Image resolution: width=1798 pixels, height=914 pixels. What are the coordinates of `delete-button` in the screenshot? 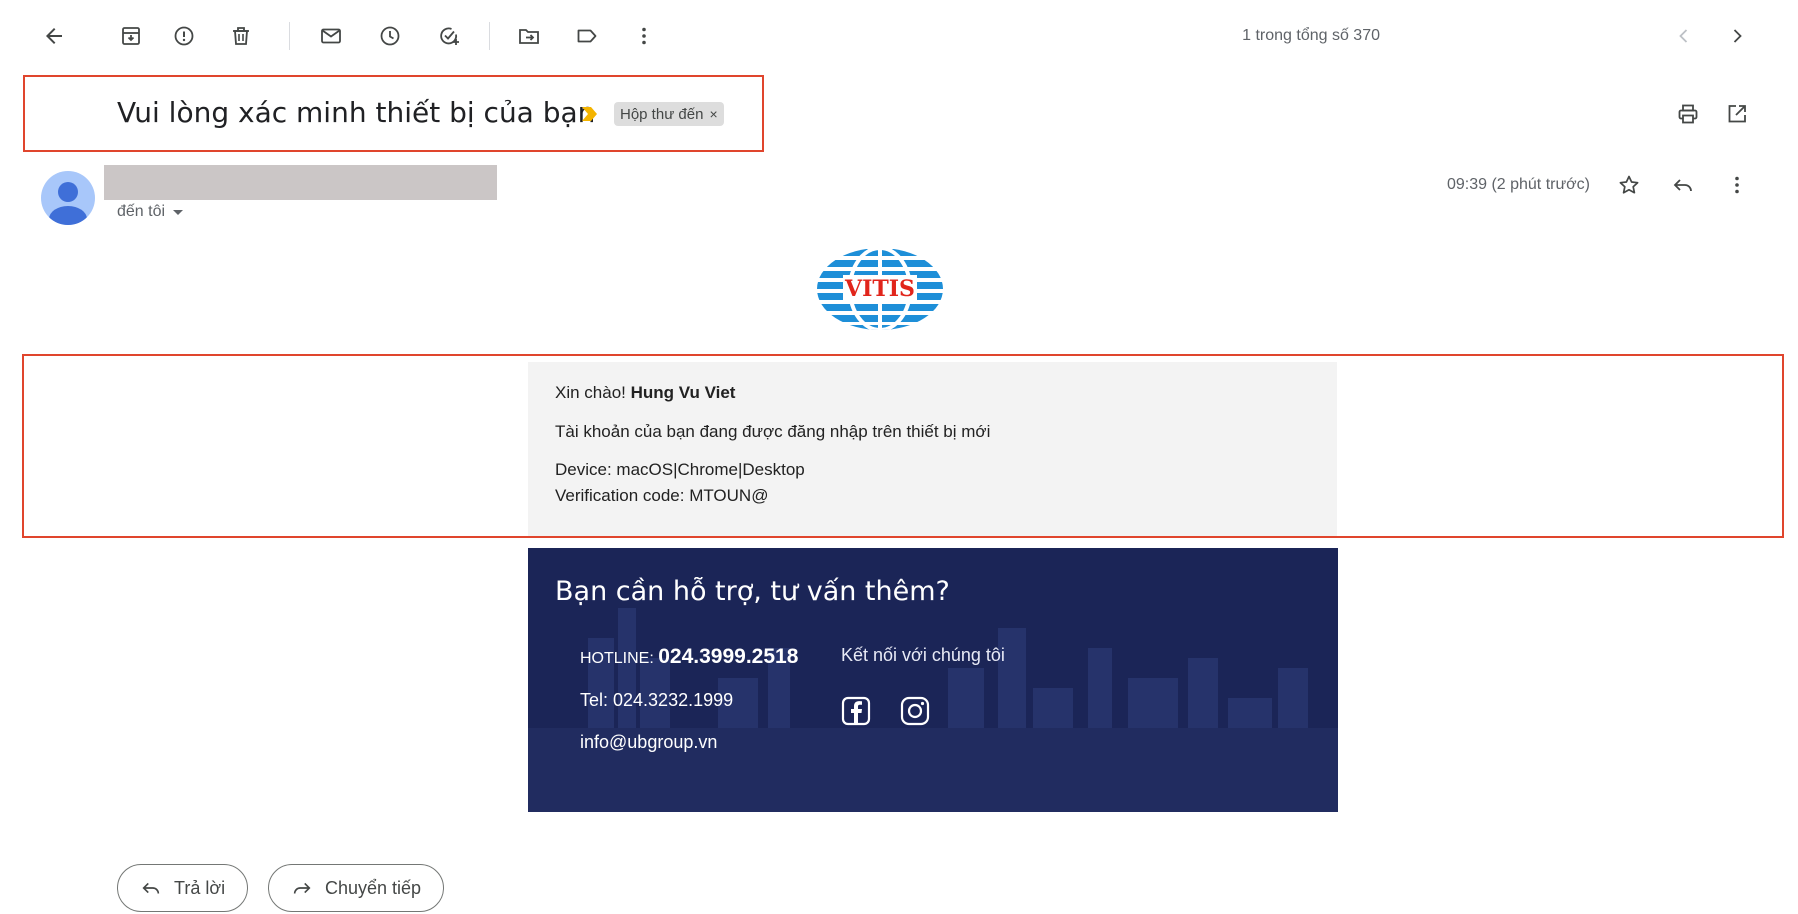 It's located at (241, 36).